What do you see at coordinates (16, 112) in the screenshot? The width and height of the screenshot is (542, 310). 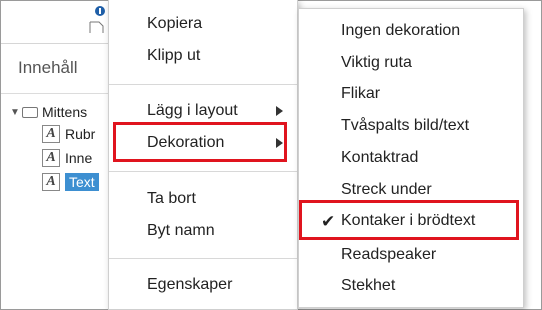 I see `collapse-toggle-icon: ▼` at bounding box center [16, 112].